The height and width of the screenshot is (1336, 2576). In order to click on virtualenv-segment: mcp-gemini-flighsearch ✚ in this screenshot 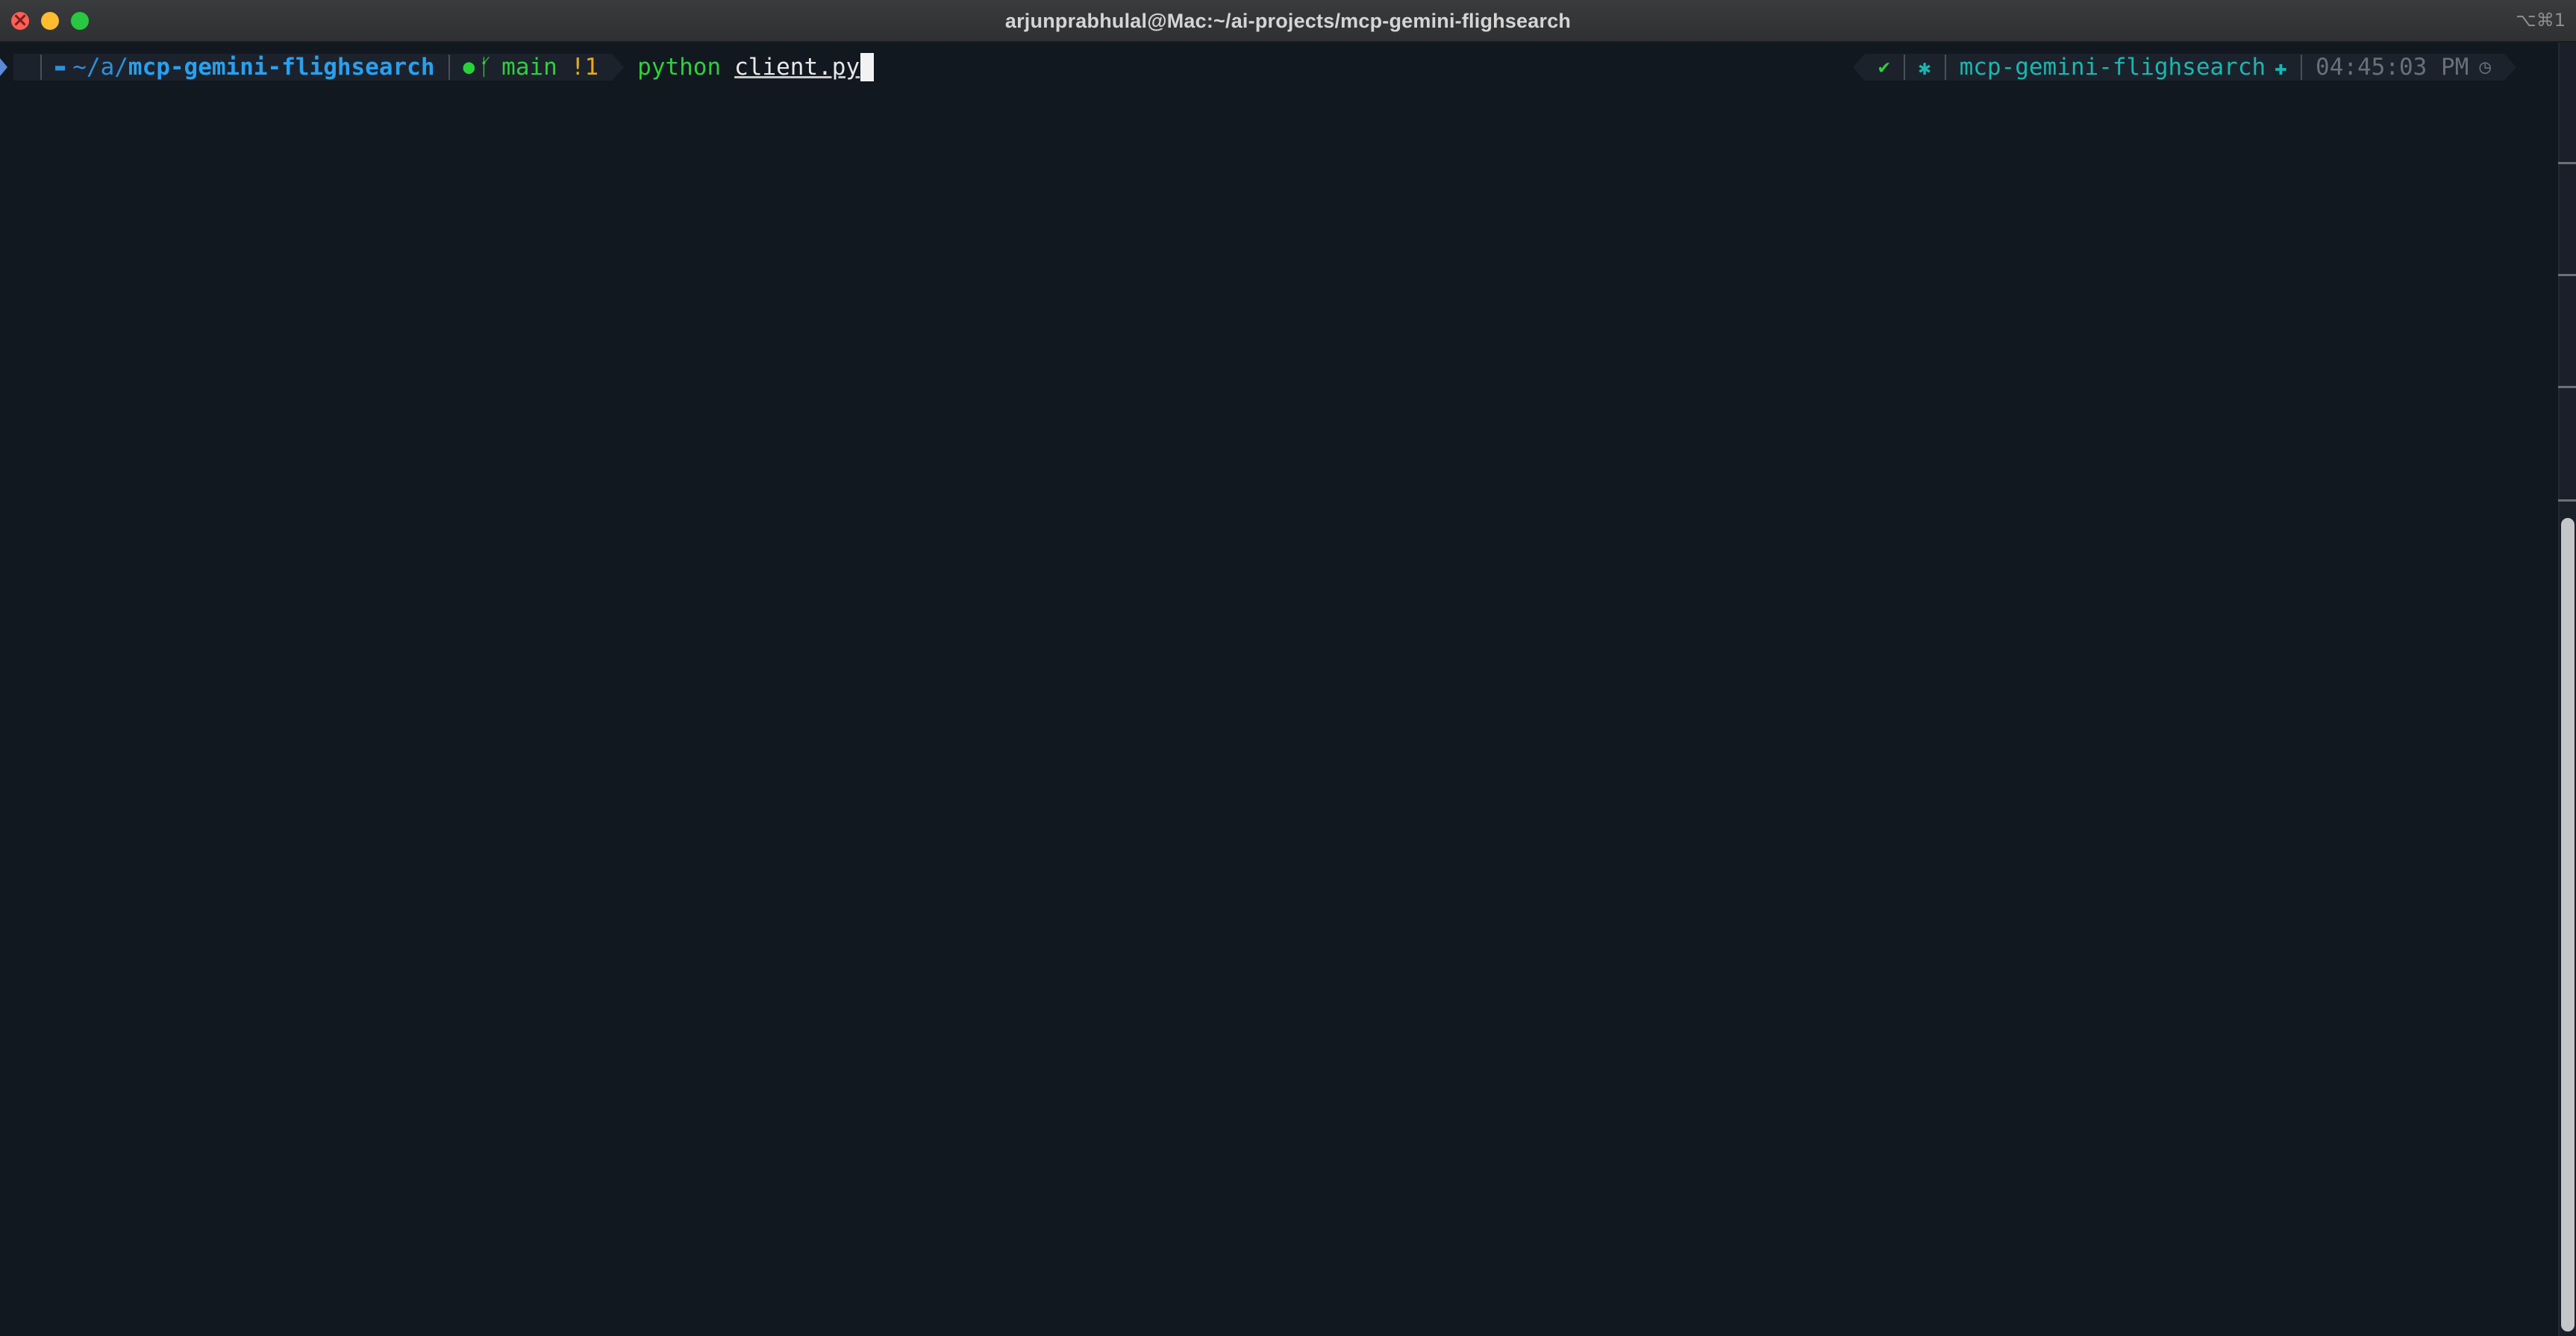, I will do `click(2123, 67)`.